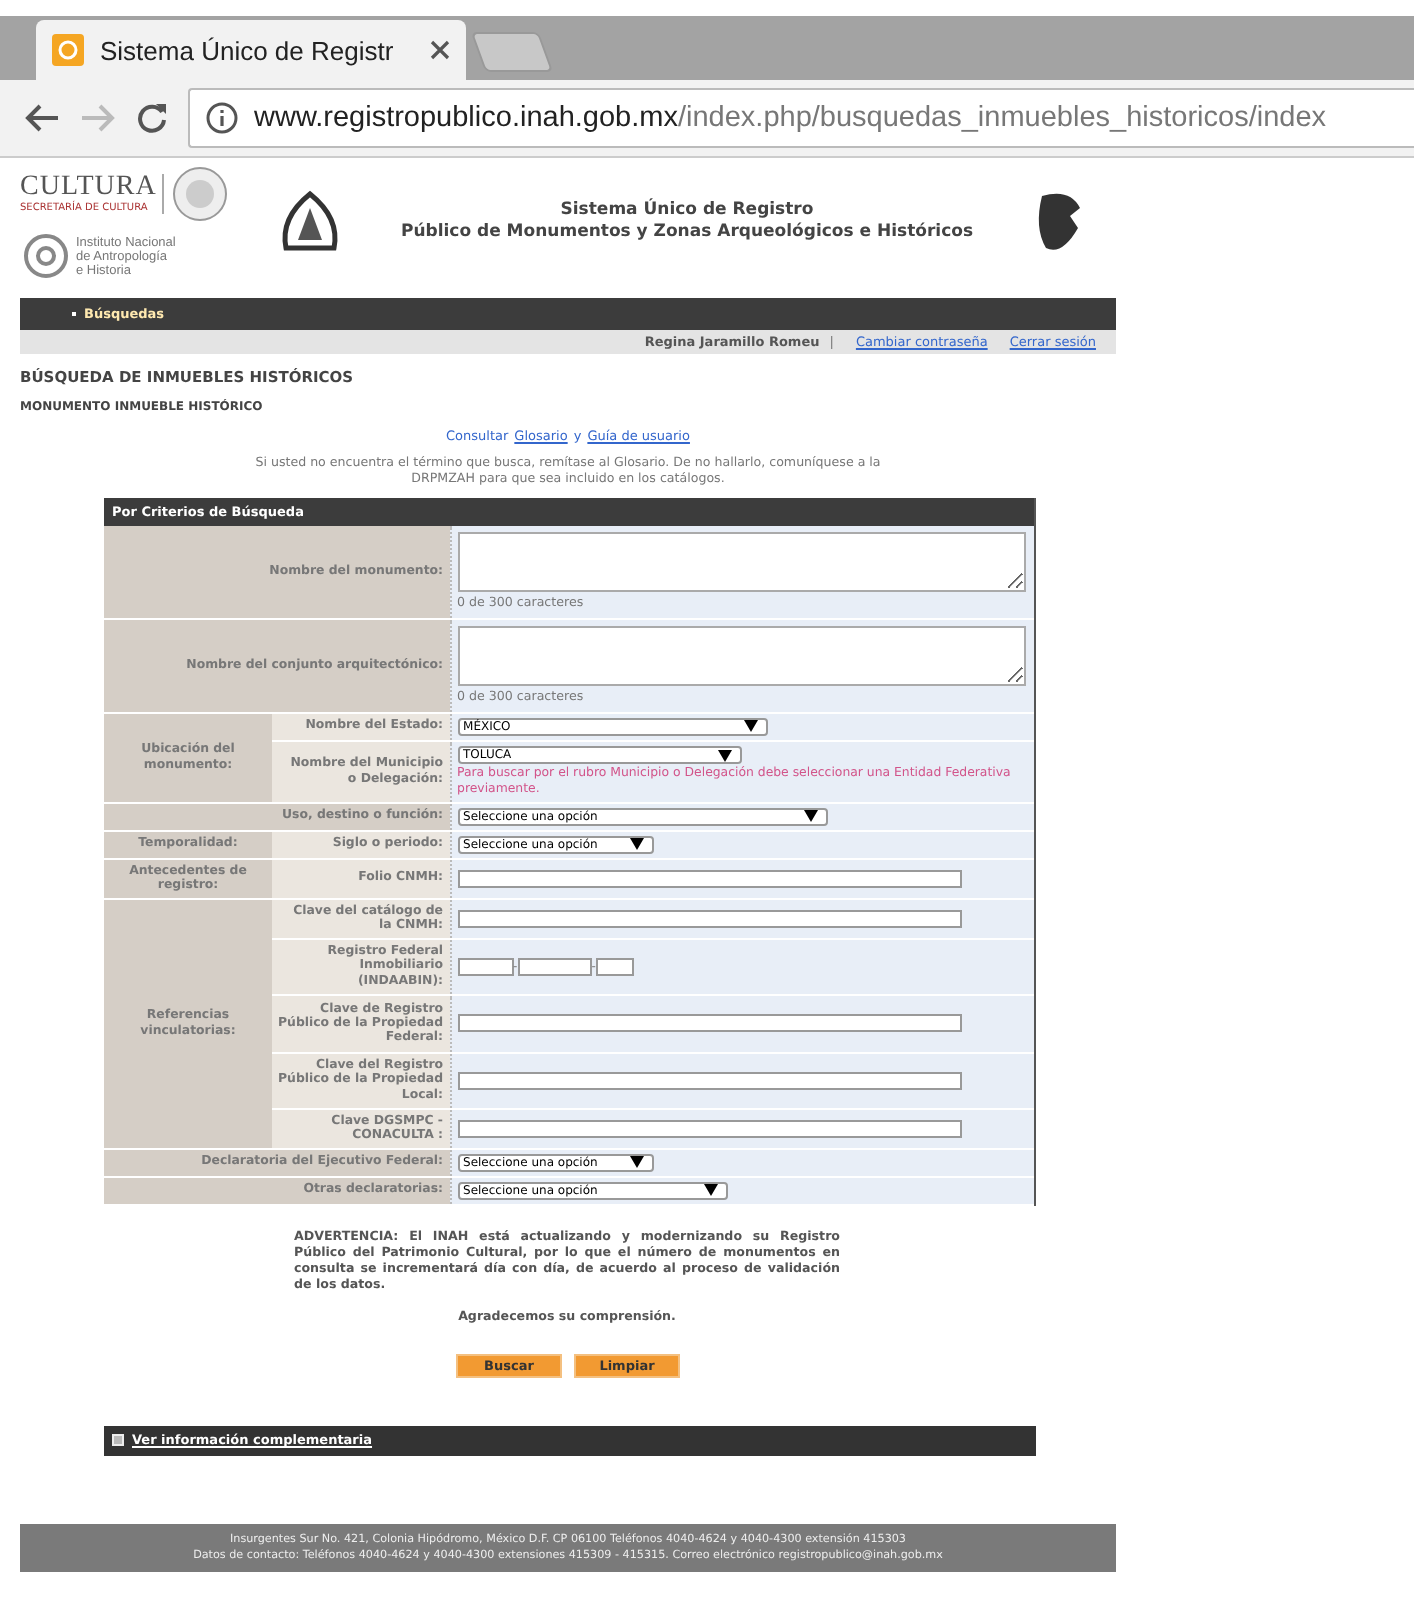  Describe the element at coordinates (248, 50) in the screenshot. I see `tab-title: Sistema Único de Registr` at that location.